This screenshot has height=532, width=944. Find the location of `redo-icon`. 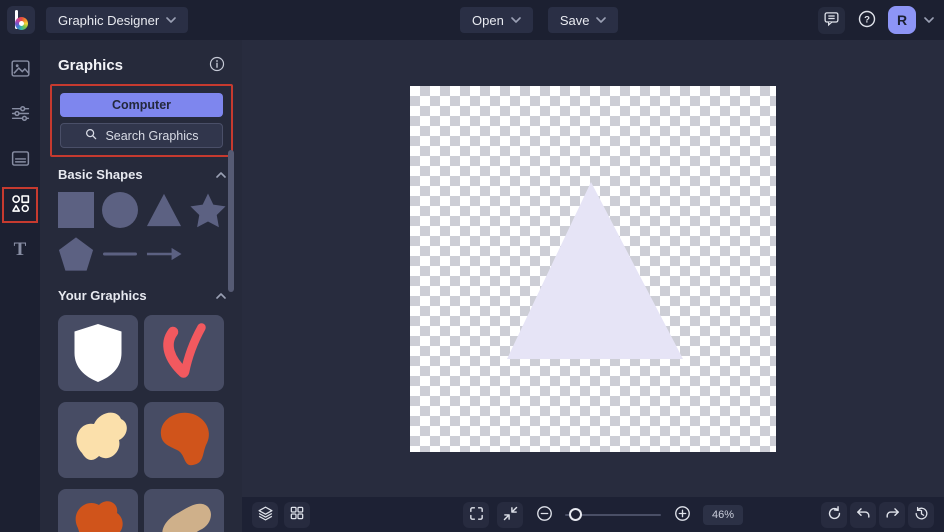

redo-icon is located at coordinates (892, 515).